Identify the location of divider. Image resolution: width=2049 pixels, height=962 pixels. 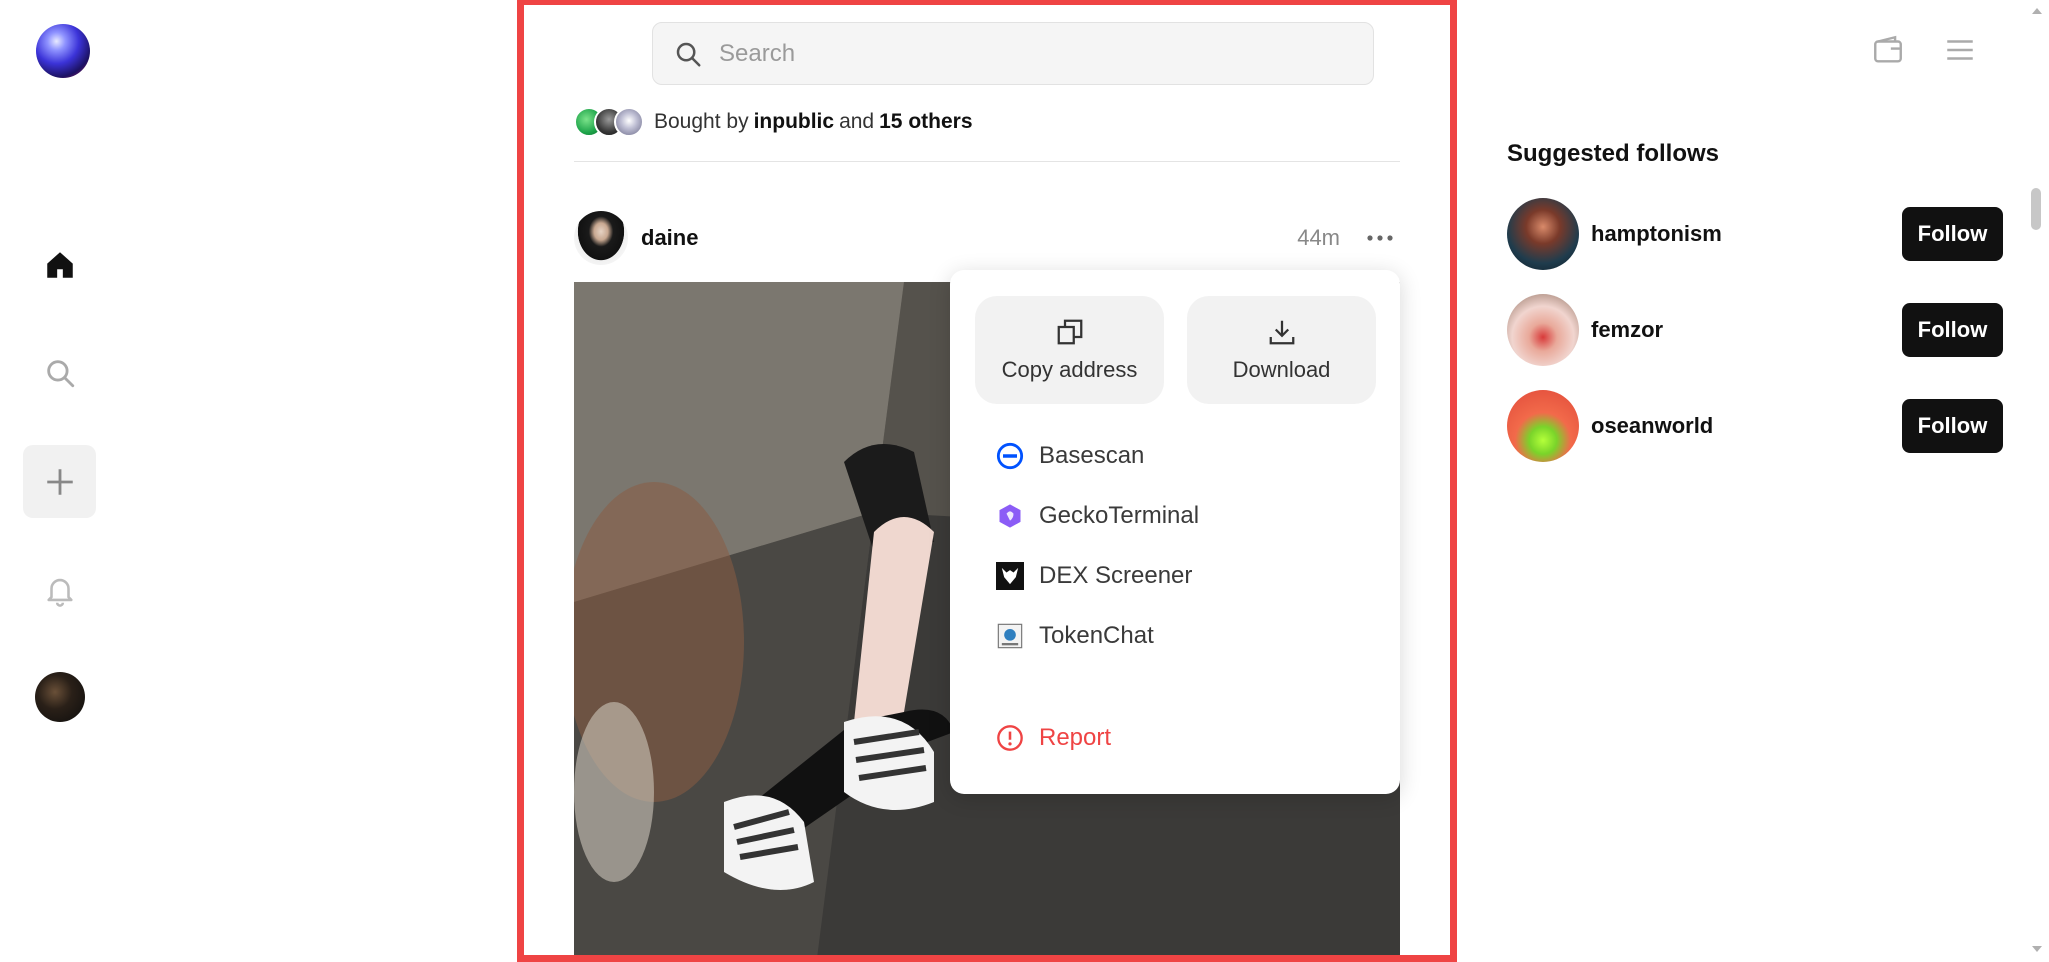
(987, 161).